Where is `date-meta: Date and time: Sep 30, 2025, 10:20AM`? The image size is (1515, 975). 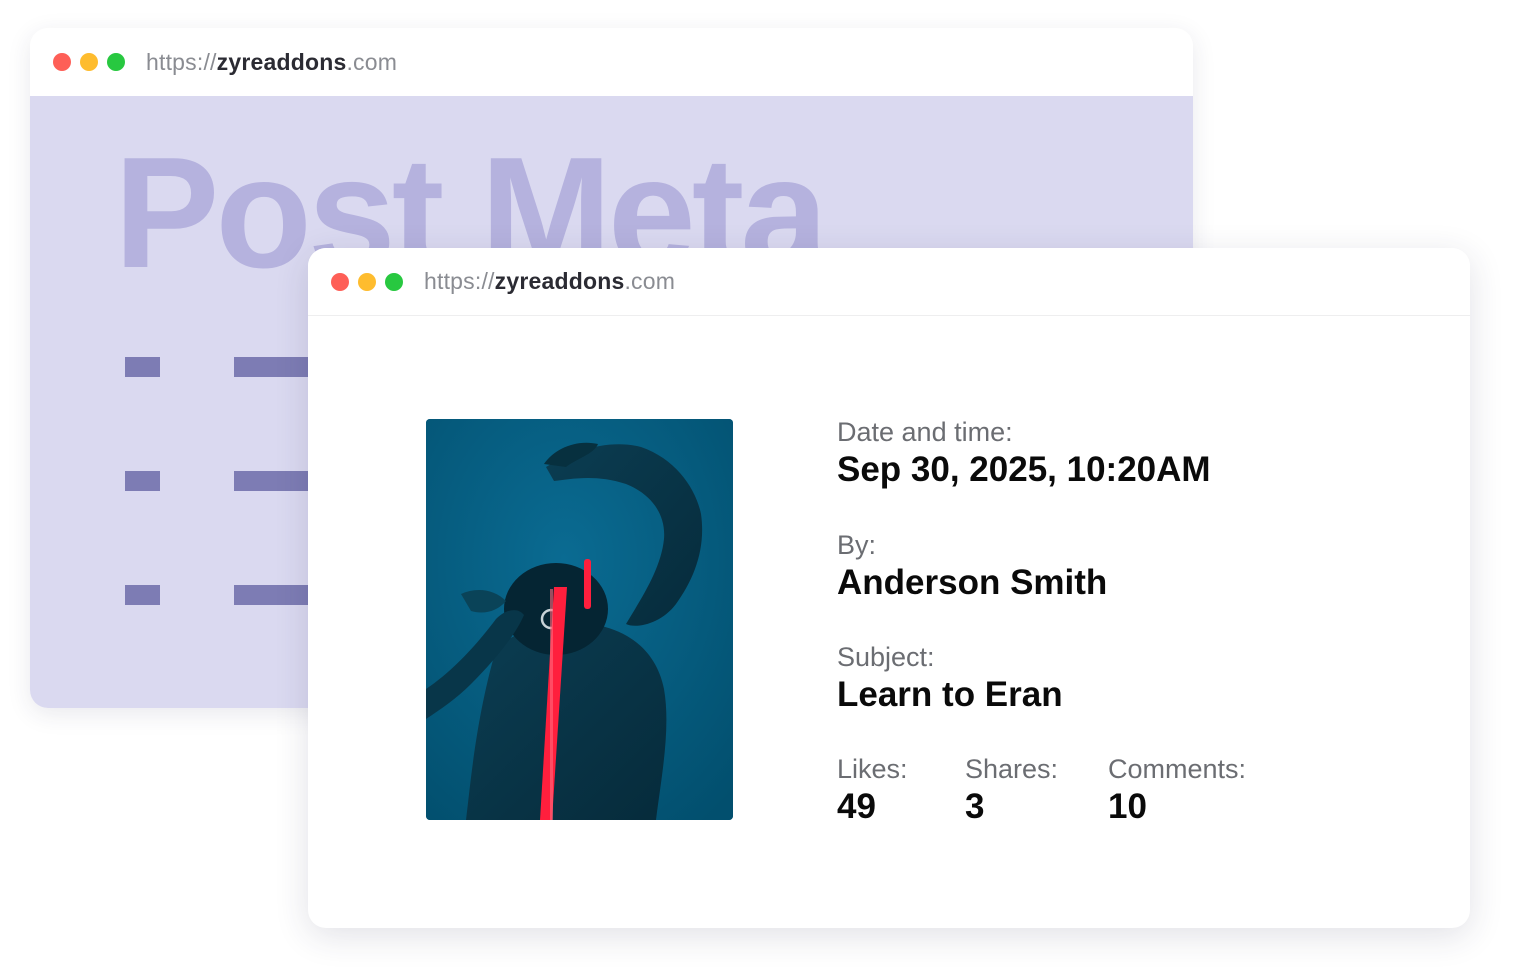
date-meta: Date and time: Sep 30, 2025, 10:20AM is located at coordinates (1024, 453).